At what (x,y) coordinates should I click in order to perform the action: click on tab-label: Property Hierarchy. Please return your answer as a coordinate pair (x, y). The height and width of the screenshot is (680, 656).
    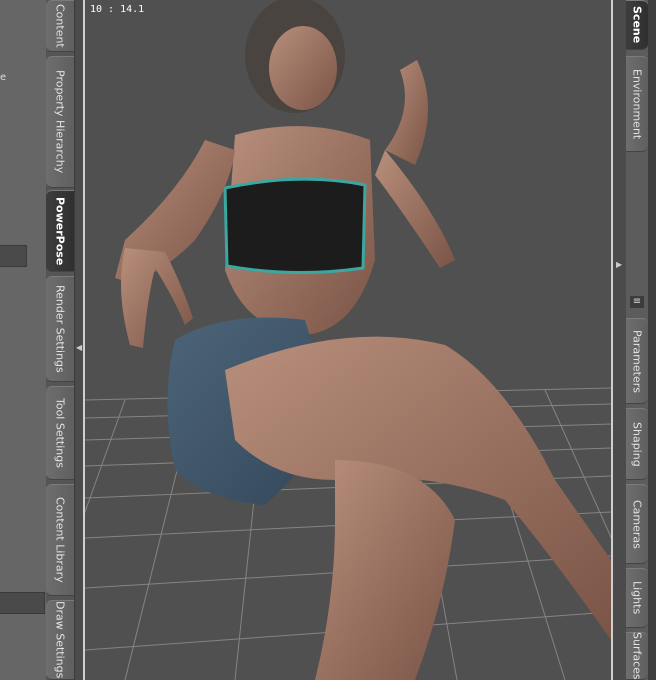
    Looking at the image, I should click on (60, 122).